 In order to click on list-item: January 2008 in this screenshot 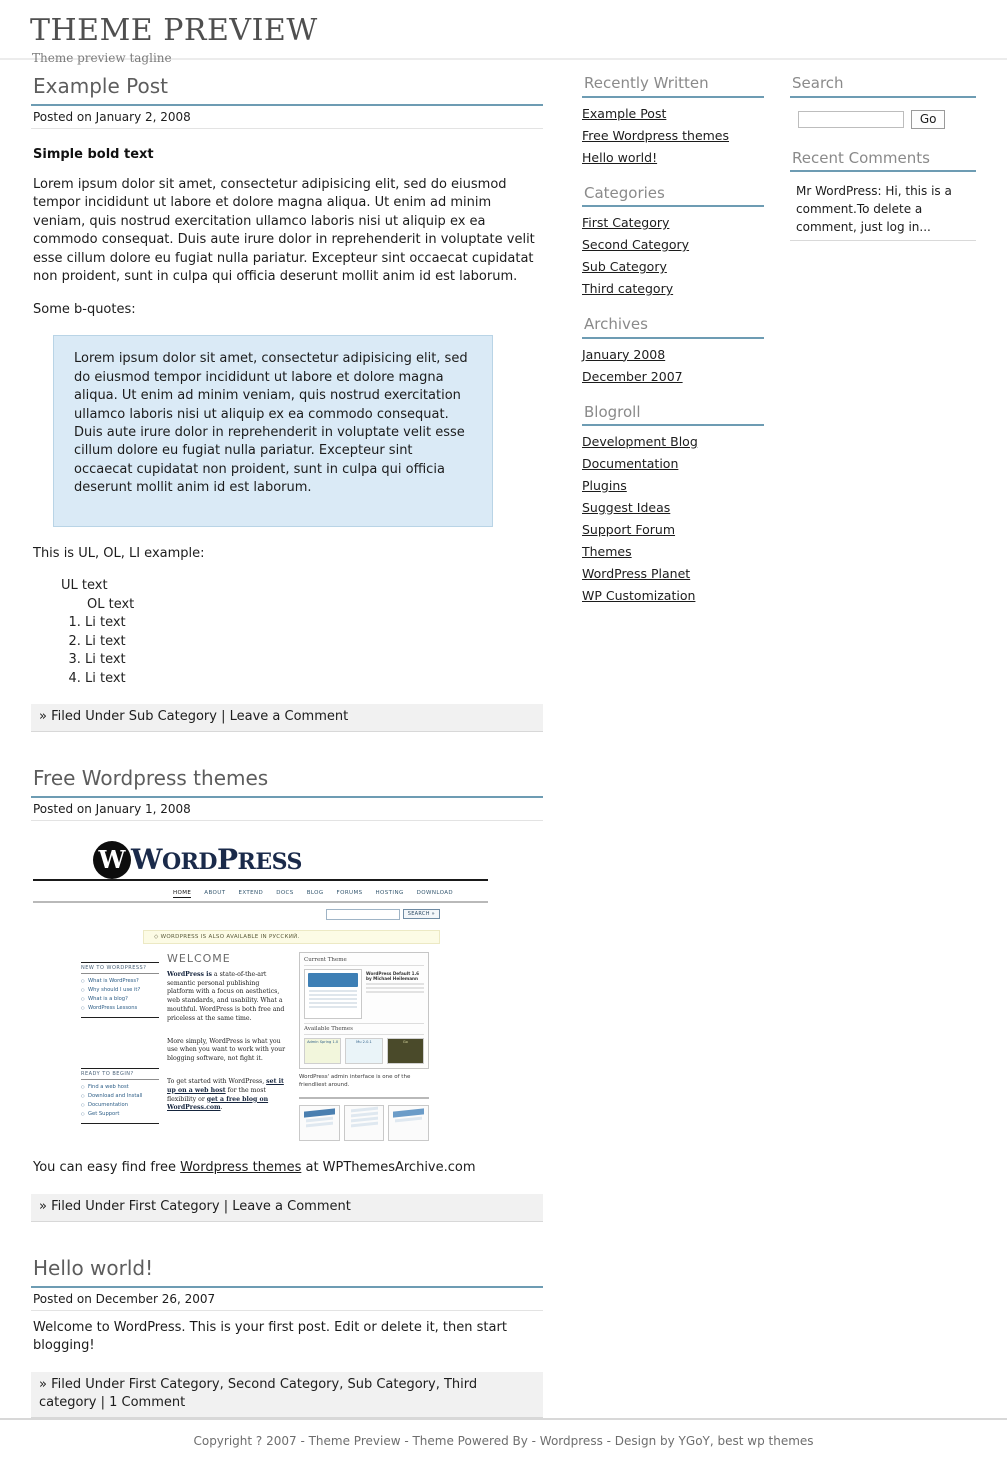, I will do `click(673, 355)`.